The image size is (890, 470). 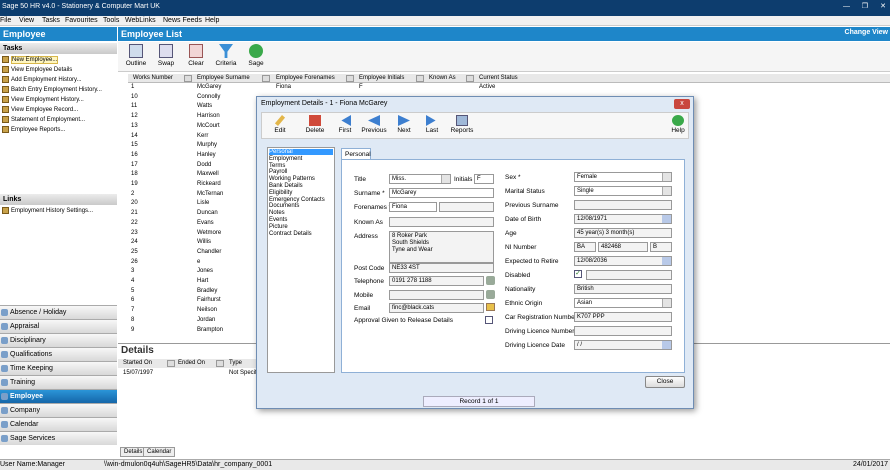 I want to click on disabled-detail-field, so click(x=629, y=275).